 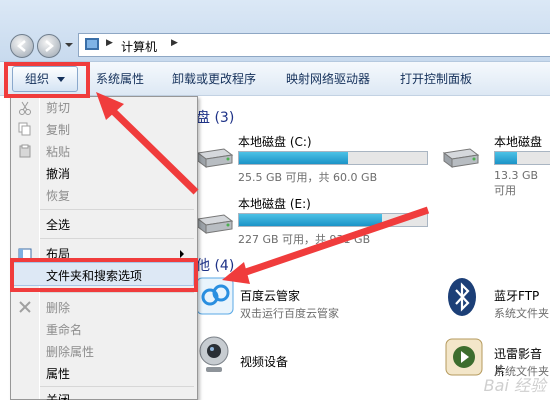 I want to click on annotation-box-folder-options, so click(x=104, y=275).